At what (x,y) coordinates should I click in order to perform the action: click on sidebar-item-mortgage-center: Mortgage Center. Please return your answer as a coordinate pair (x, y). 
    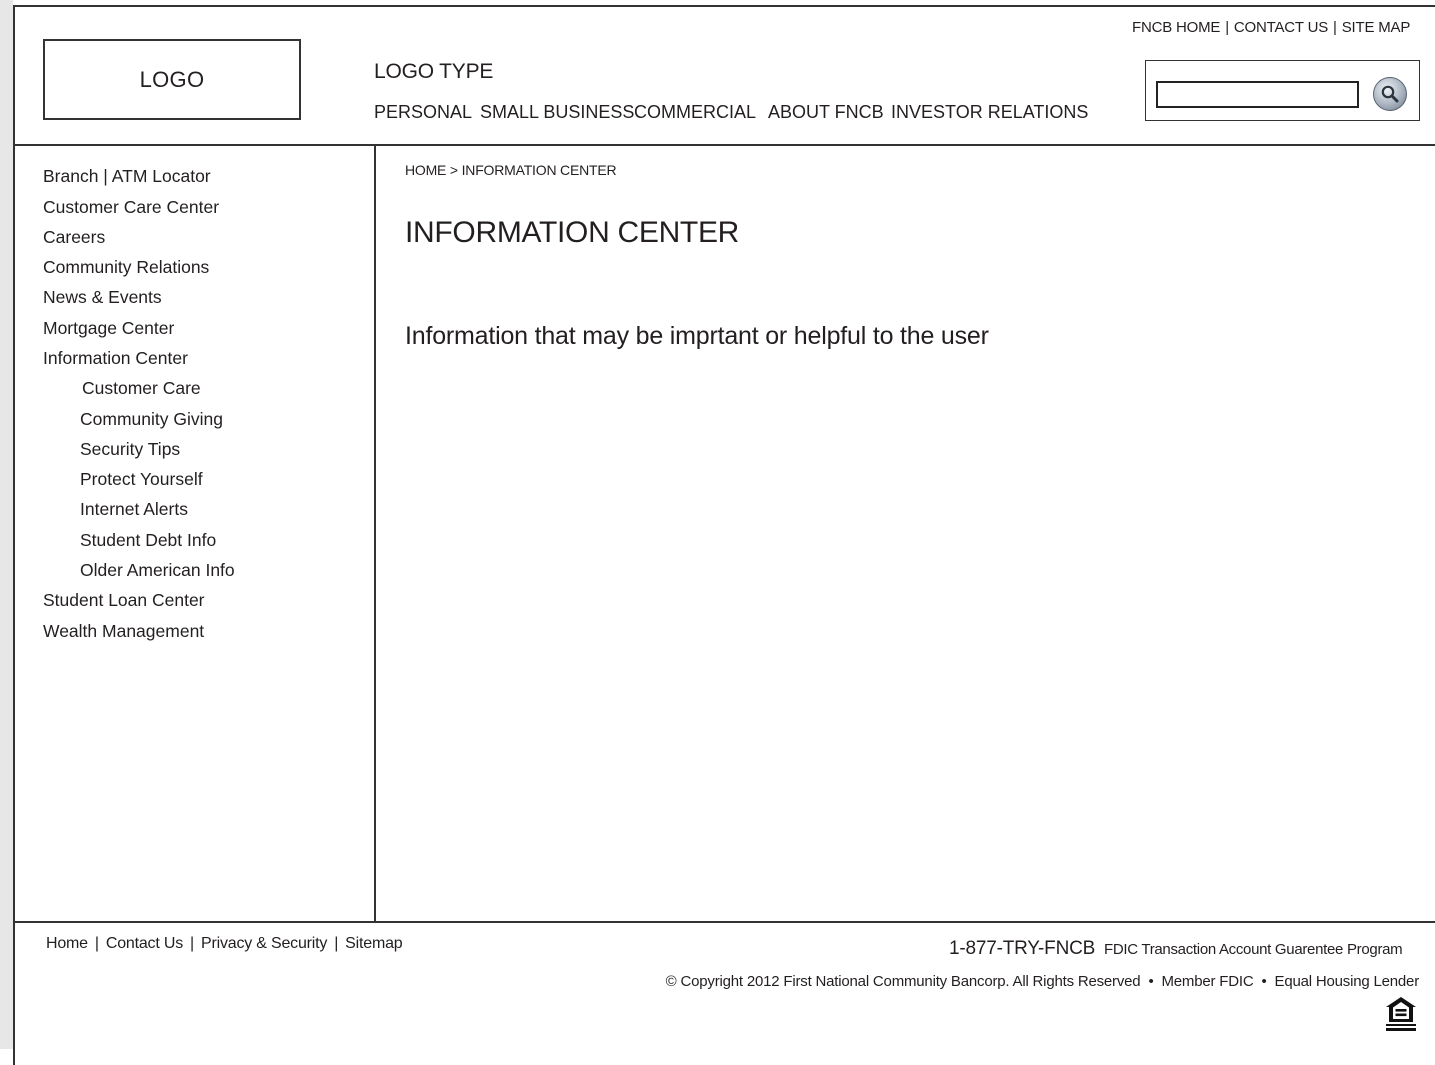
    Looking at the image, I should click on (108, 328).